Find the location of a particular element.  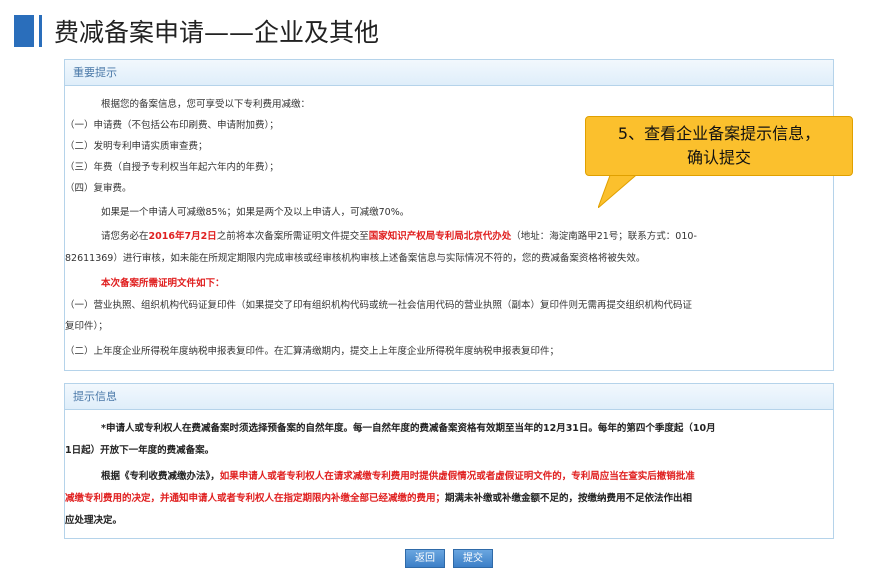

info-panel-header: 提示信息 is located at coordinates (449, 397).